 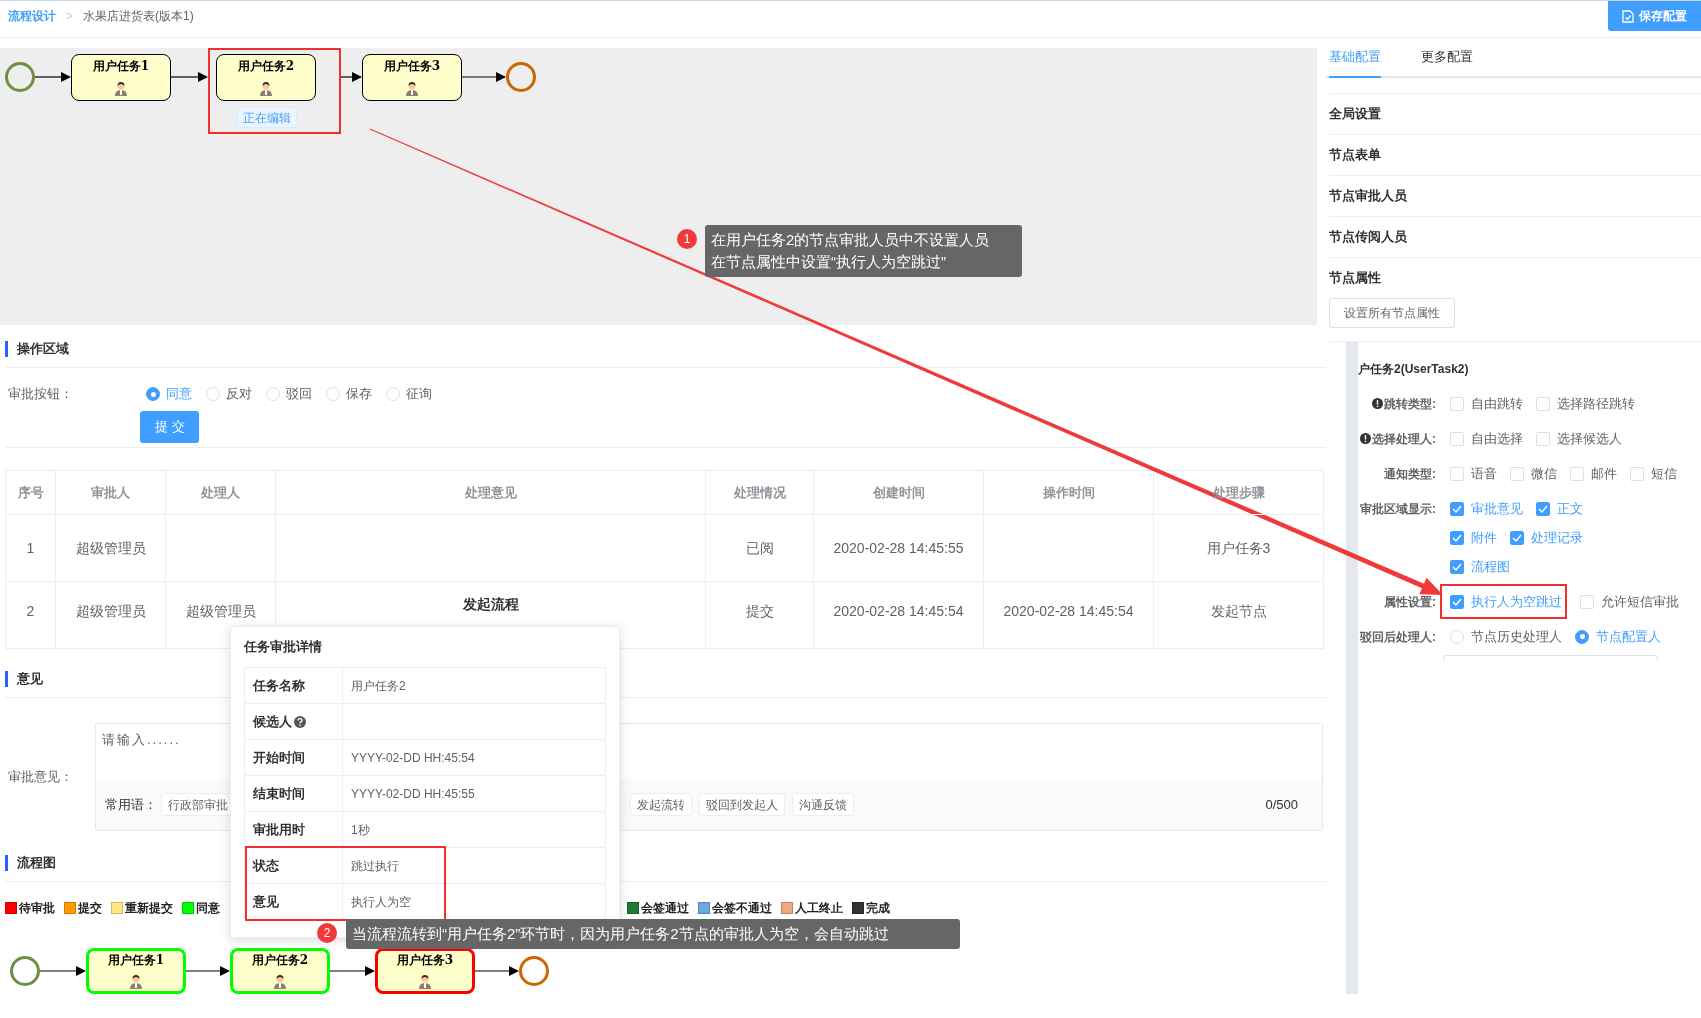 What do you see at coordinates (6, 862) in the screenshot?
I see `section-marker` at bounding box center [6, 862].